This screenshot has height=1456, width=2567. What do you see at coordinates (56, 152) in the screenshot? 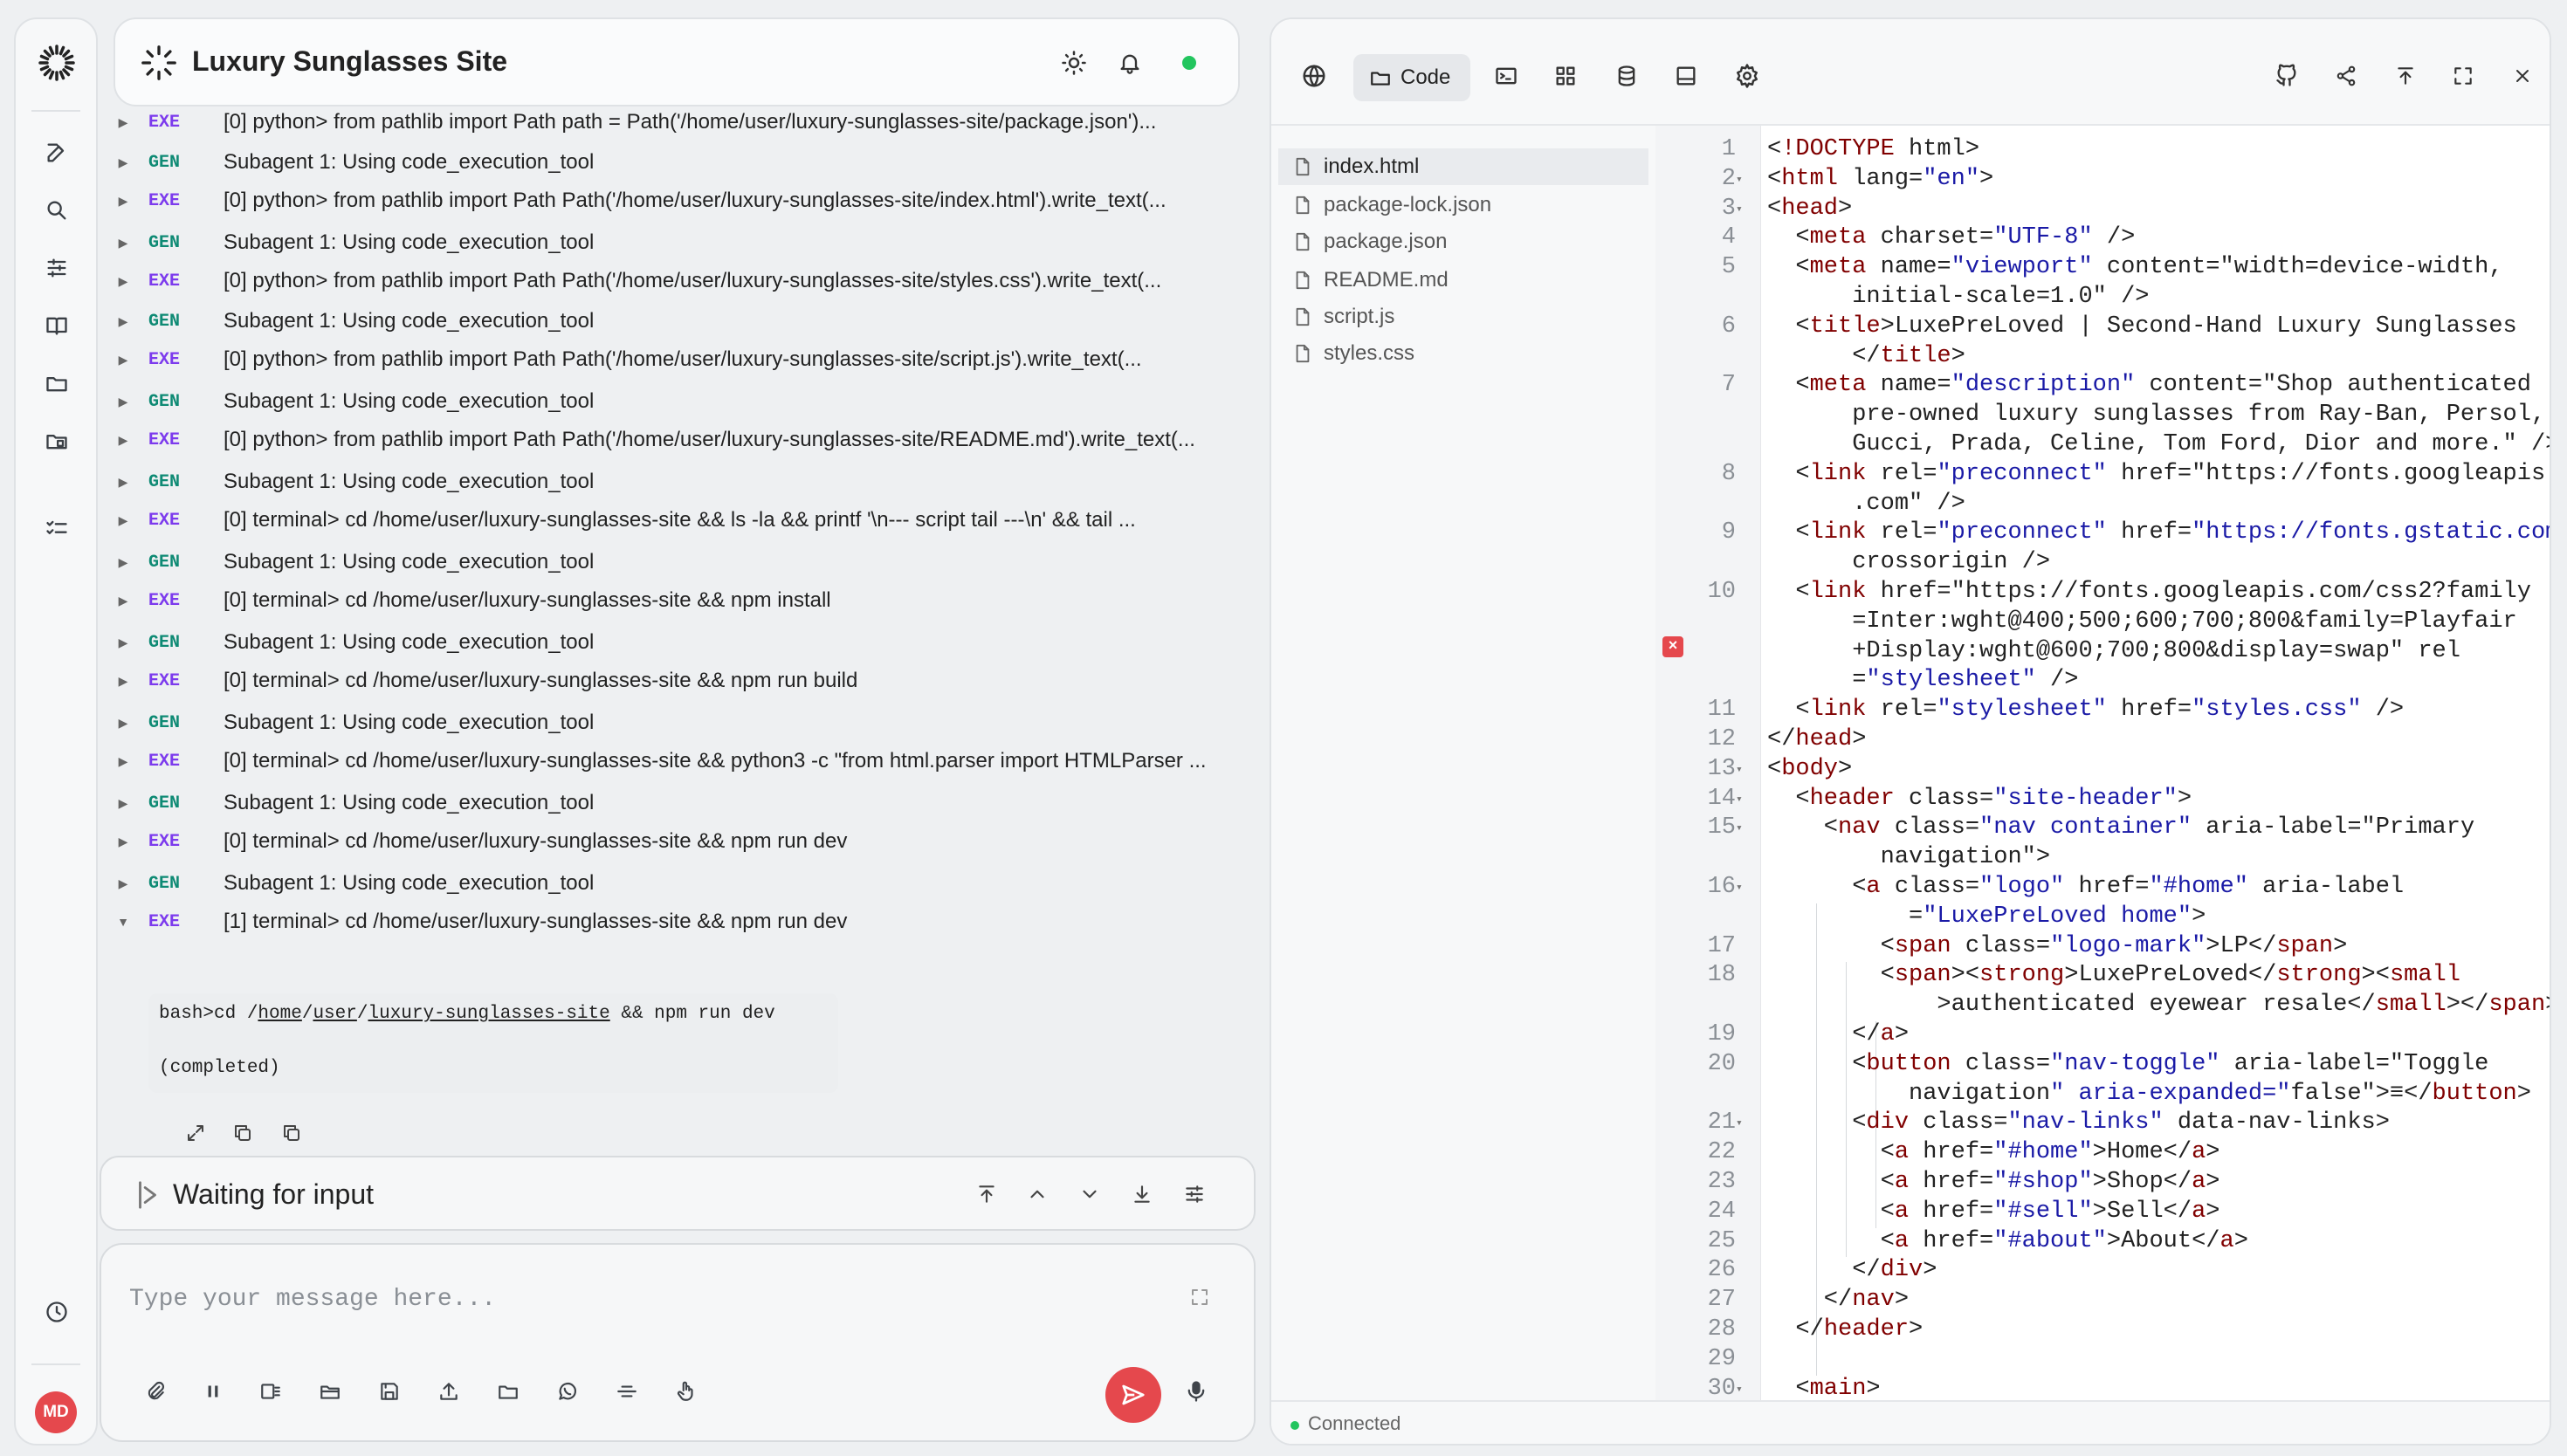
I see `new-chat-icon` at bounding box center [56, 152].